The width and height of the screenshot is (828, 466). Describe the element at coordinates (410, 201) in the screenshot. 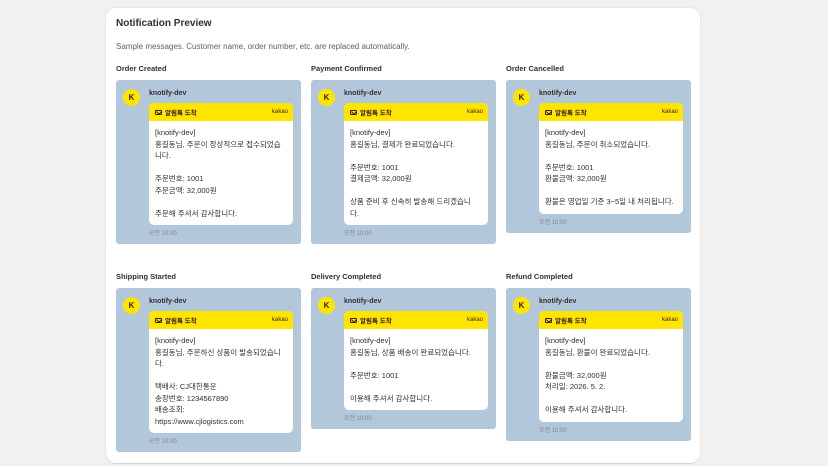

I see `message-line: 상품 준비 후 신속히 발송해 드리겠습니` at that location.